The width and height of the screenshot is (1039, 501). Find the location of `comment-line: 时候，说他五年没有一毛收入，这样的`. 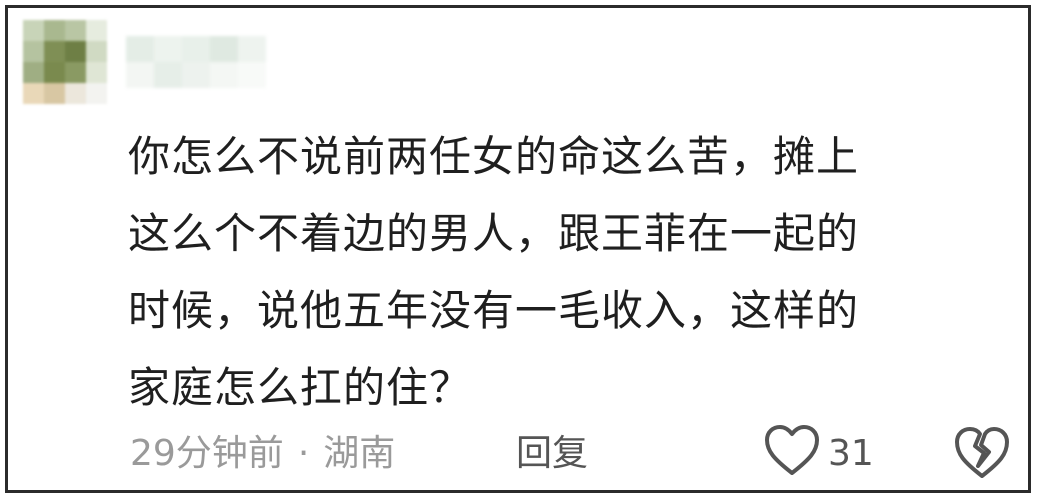

comment-line: 时候，说他五年没有一毛收入，这样的 is located at coordinates (494, 310).